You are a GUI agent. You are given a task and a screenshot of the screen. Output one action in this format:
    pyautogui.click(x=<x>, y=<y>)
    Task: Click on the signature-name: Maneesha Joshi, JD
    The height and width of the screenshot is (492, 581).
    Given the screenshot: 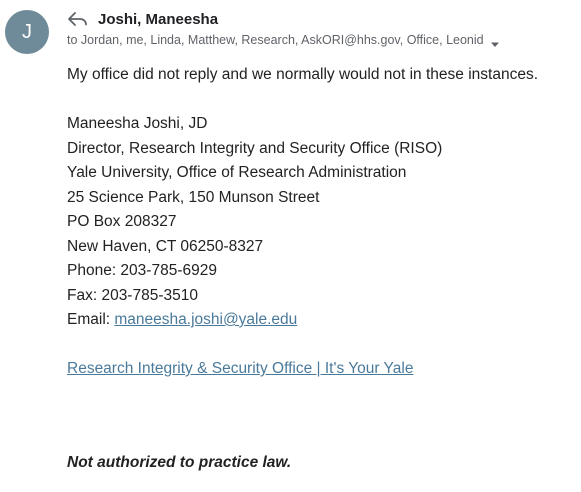 What is the action you would take?
    pyautogui.click(x=137, y=123)
    